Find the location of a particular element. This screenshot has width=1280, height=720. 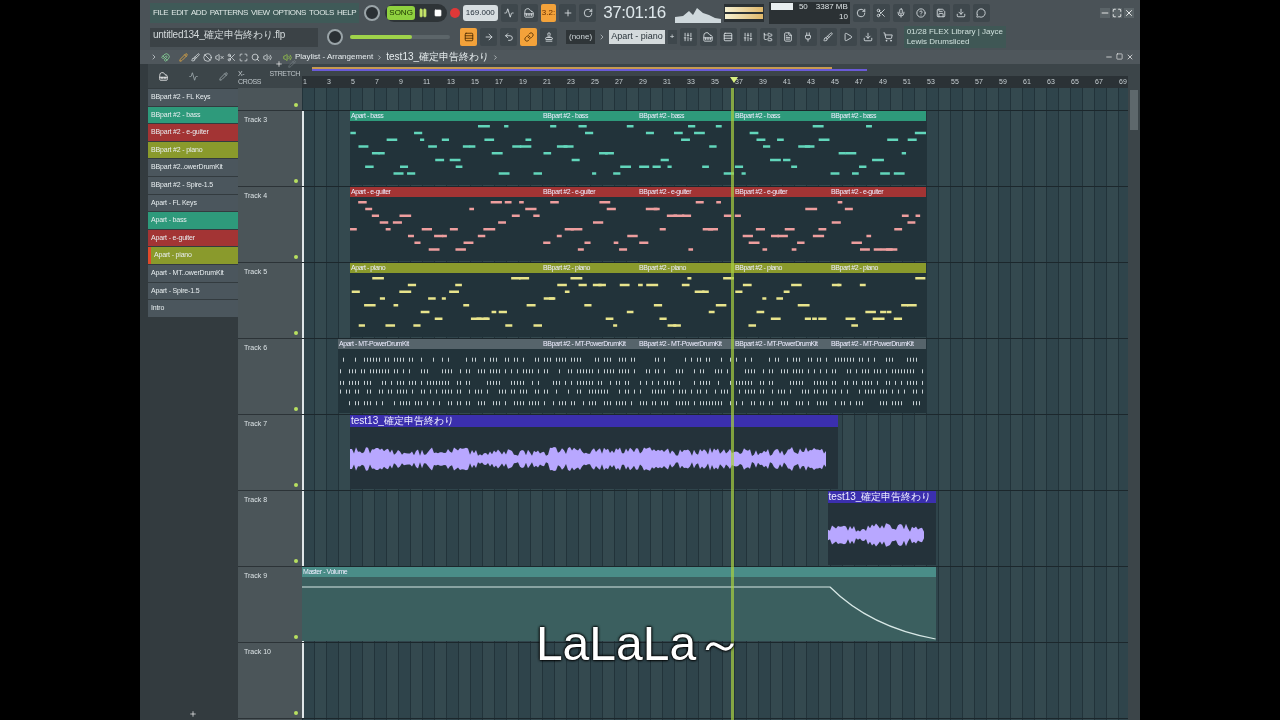

help-icon is located at coordinates (921, 13).